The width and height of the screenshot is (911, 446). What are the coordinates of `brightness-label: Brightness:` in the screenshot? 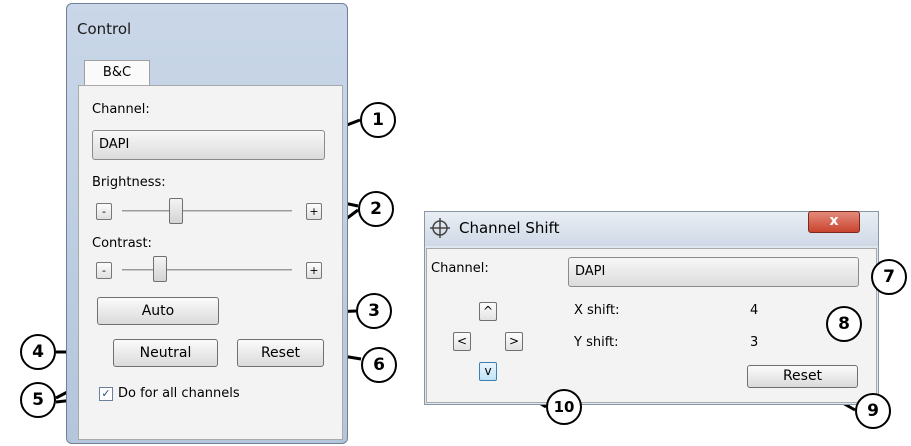 It's located at (129, 182).